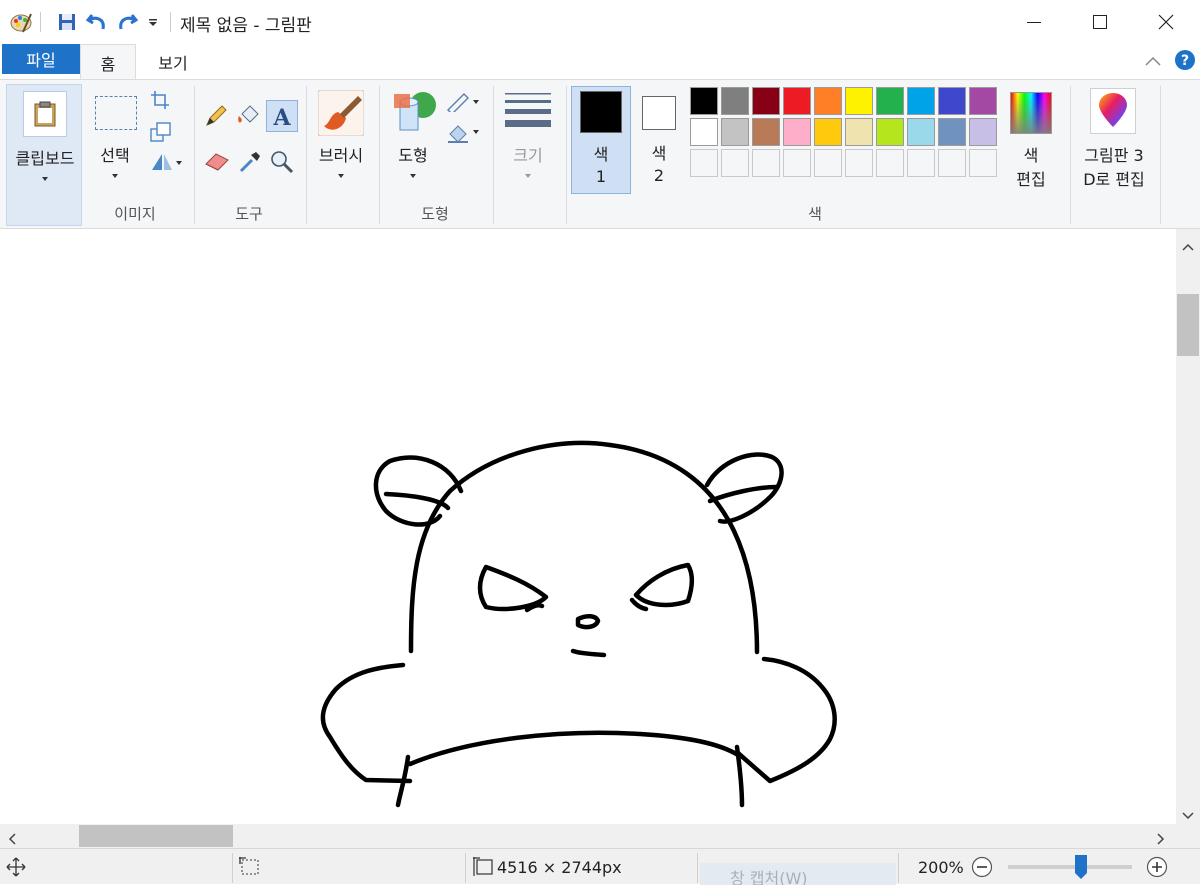  Describe the element at coordinates (1157, 869) in the screenshot. I see `zoom-in-button` at that location.